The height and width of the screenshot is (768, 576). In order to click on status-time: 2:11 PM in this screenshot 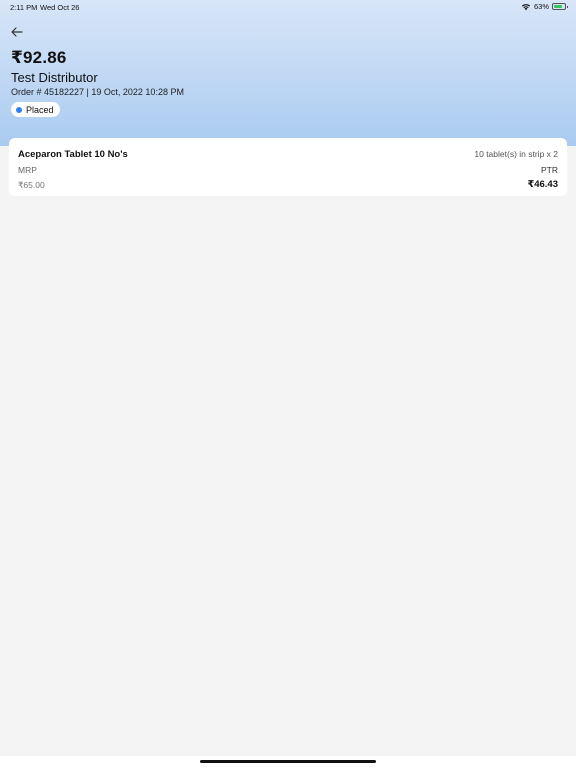, I will do `click(24, 7)`.